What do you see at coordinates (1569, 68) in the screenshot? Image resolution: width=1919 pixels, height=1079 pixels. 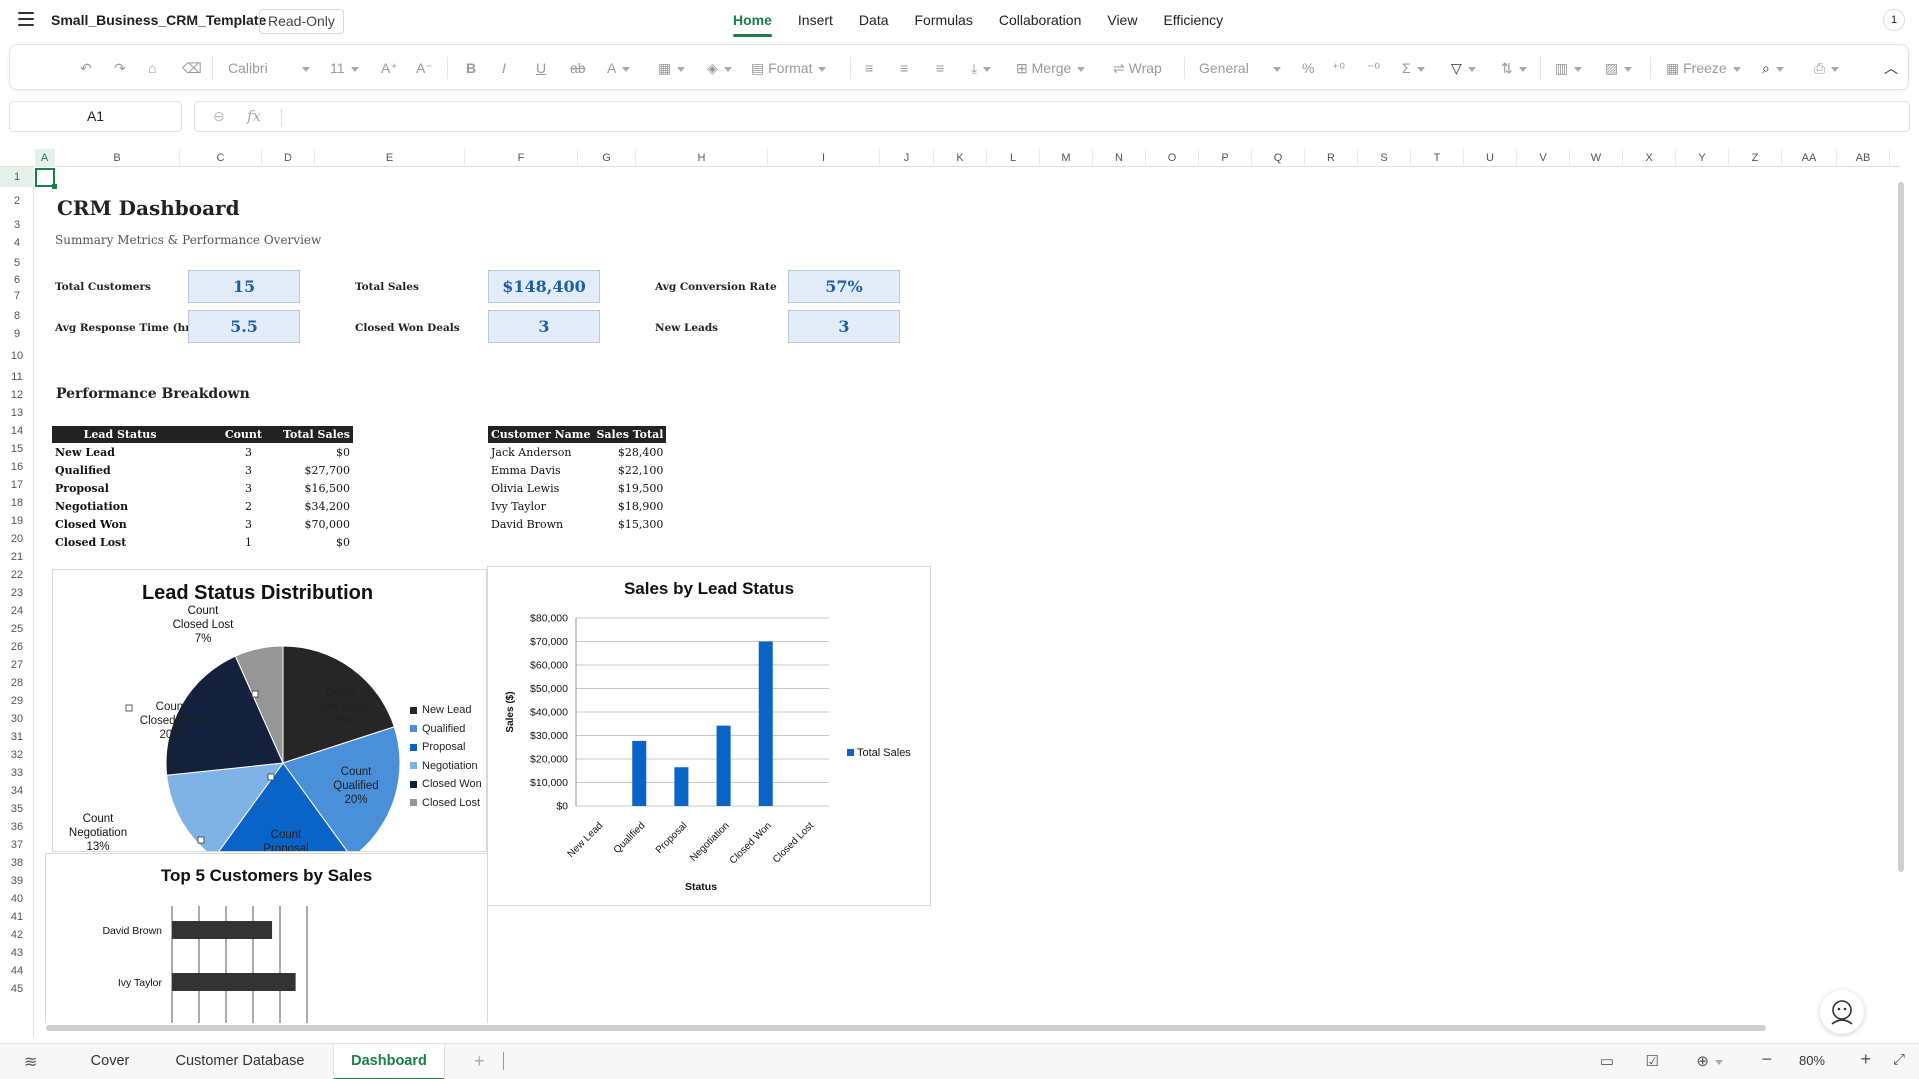 I see `chart-icon: ▥` at bounding box center [1569, 68].